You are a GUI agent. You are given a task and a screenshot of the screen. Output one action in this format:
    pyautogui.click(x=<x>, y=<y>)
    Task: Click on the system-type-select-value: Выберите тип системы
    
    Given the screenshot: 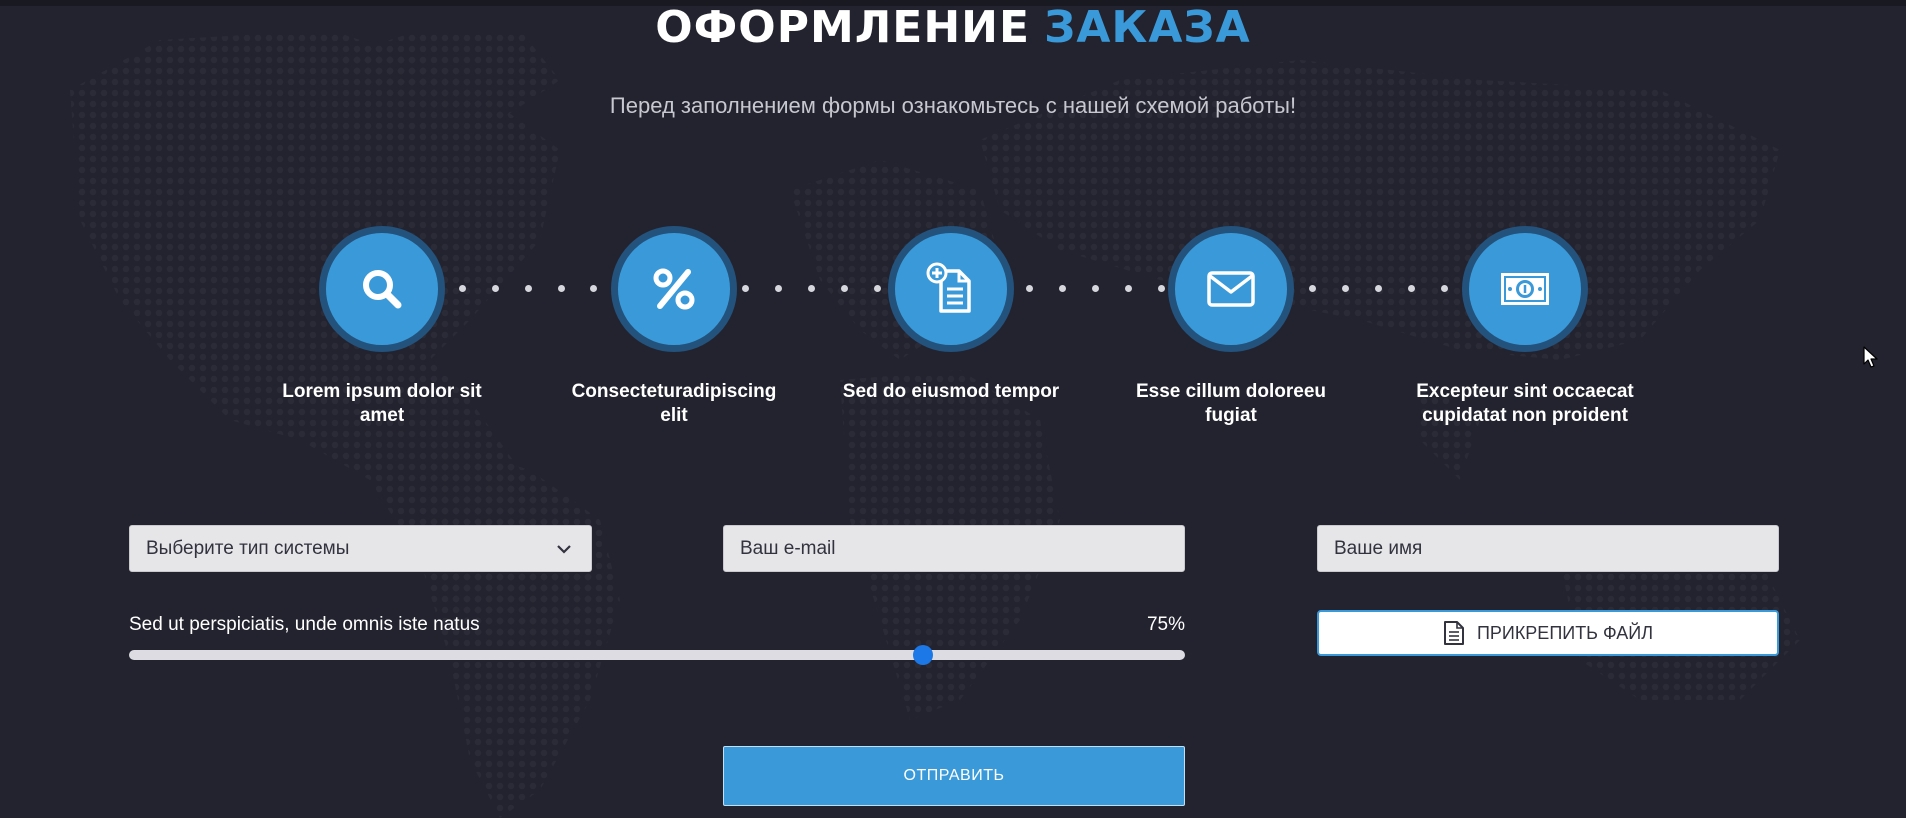 What is the action you would take?
    pyautogui.click(x=248, y=548)
    